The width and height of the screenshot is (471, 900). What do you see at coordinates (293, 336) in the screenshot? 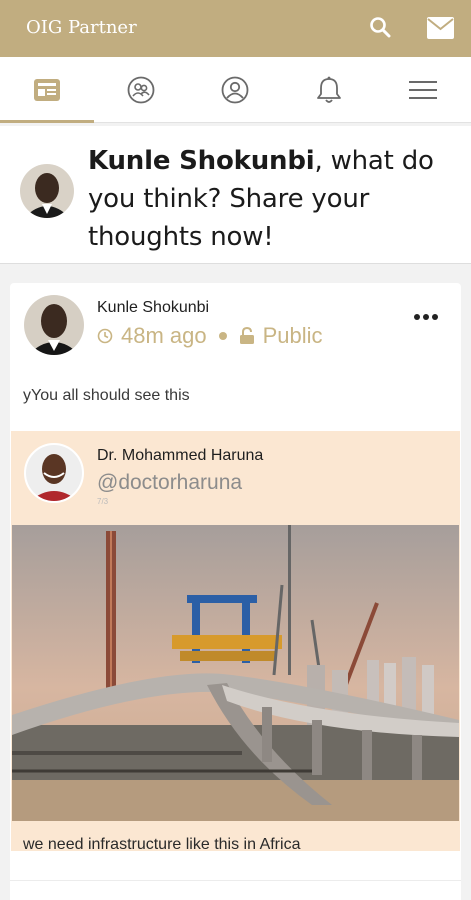
I see `post-visibility: Public` at bounding box center [293, 336].